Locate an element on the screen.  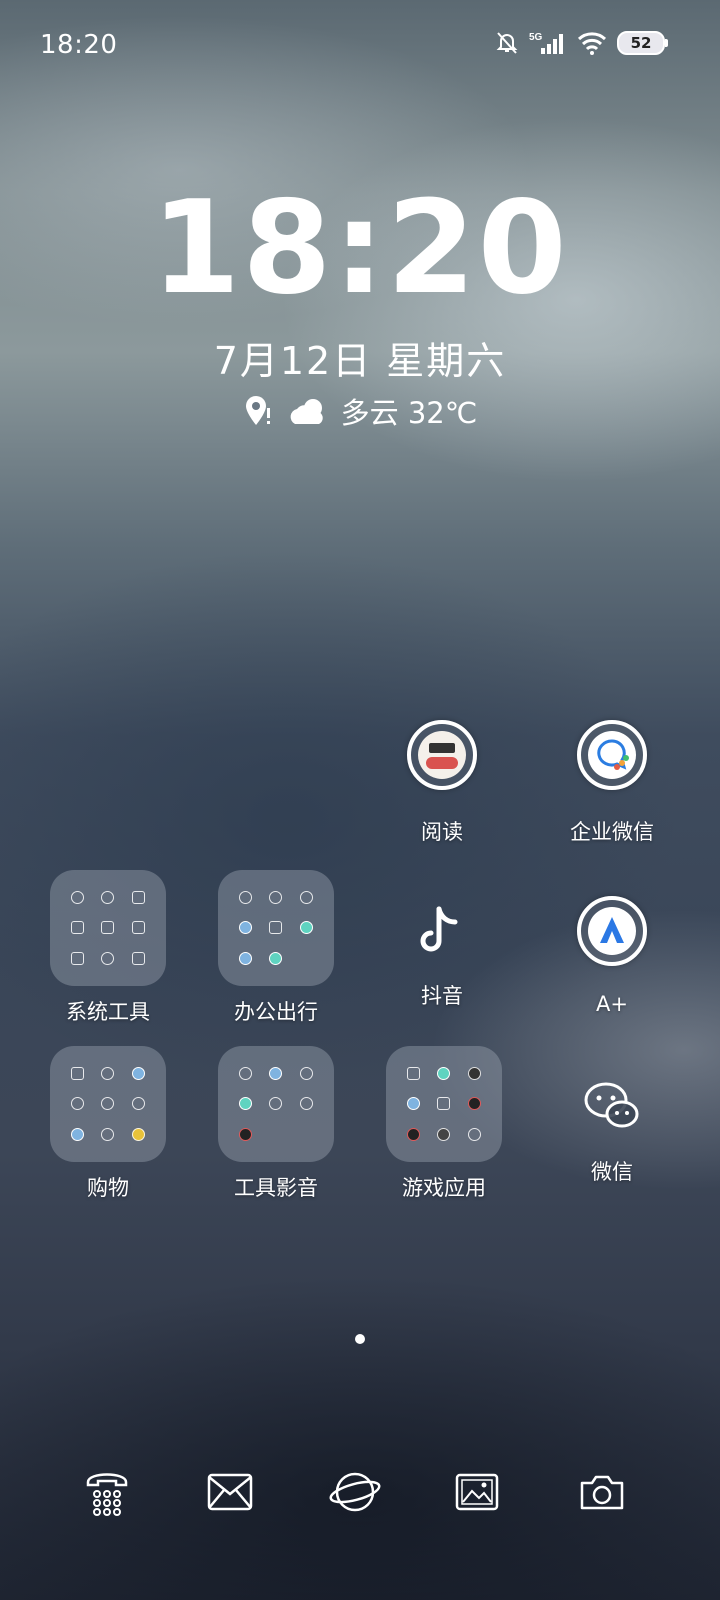
status-time: 18:20 is located at coordinates (79, 45).